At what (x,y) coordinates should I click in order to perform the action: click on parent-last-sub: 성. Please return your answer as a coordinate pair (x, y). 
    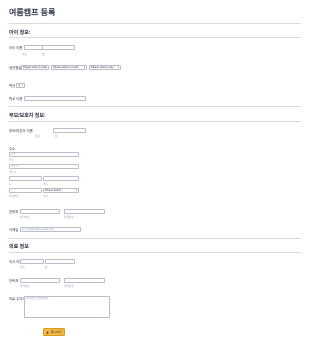
    Looking at the image, I should click on (56, 136).